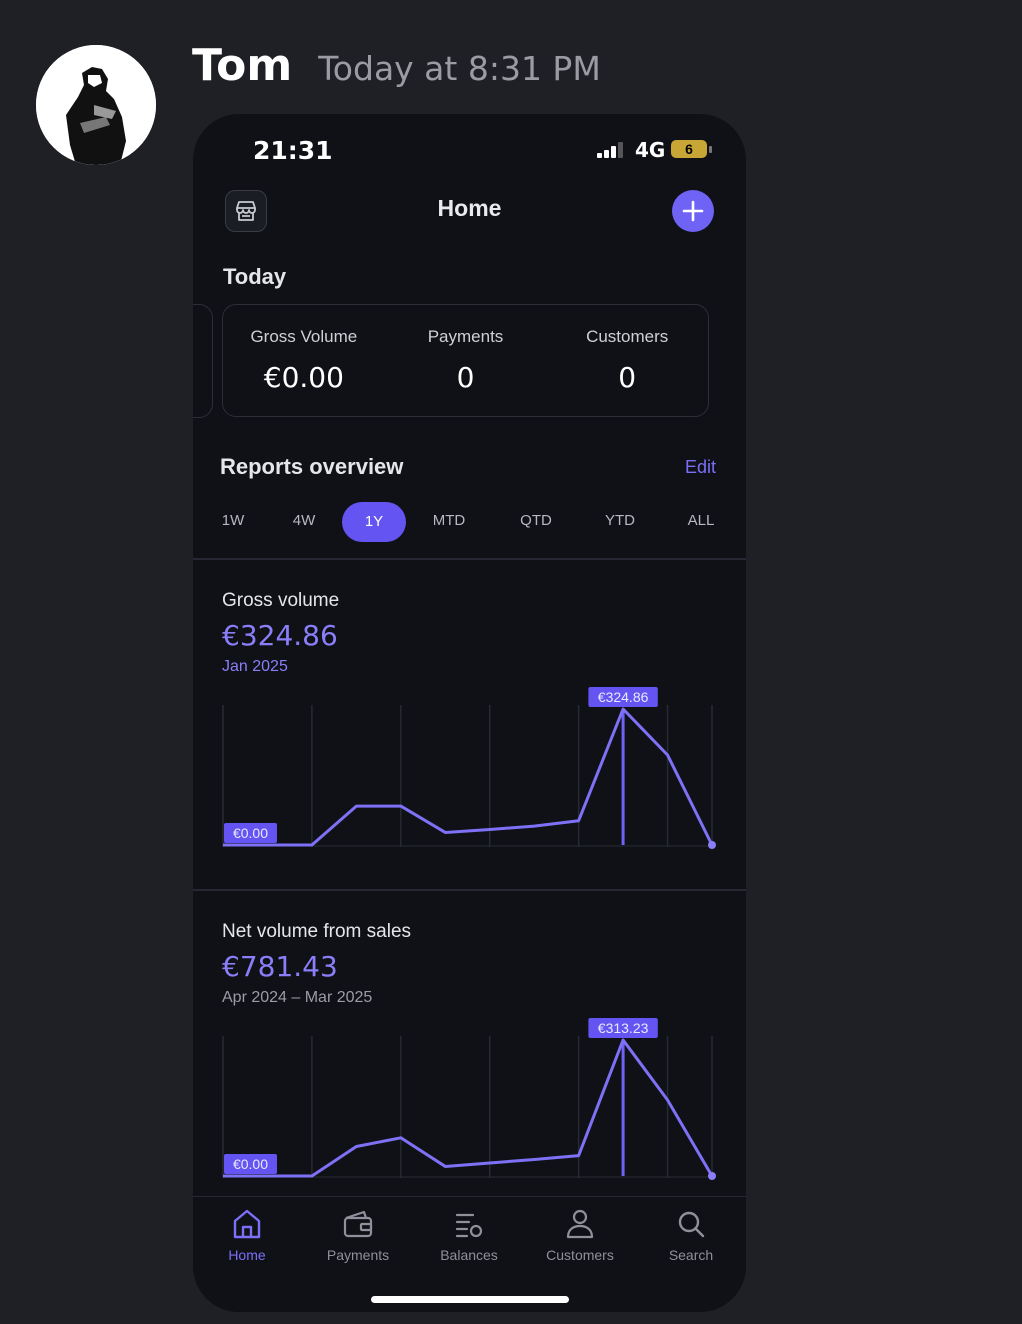  Describe the element at coordinates (469, 1225) in the screenshot. I see `balances-icon` at that location.